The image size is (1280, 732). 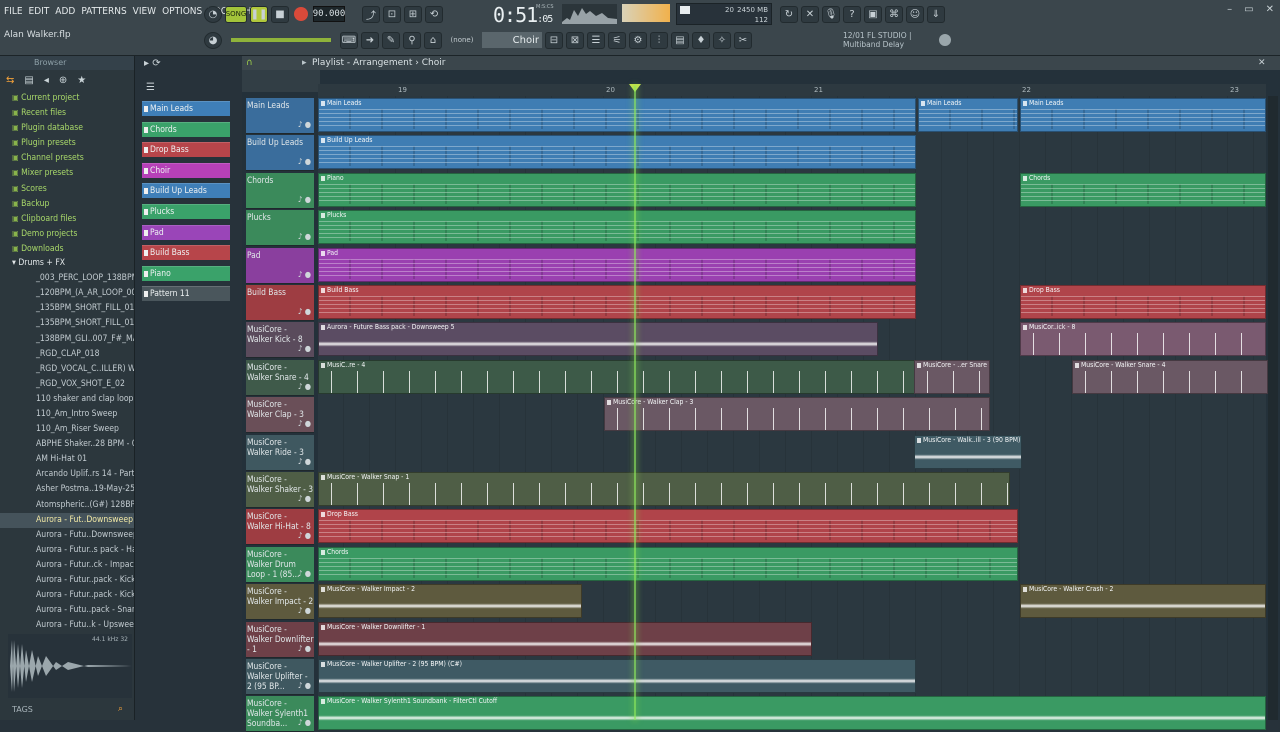 I want to click on browser-file: 110_Am_Intro Sweep, so click(x=67, y=414).